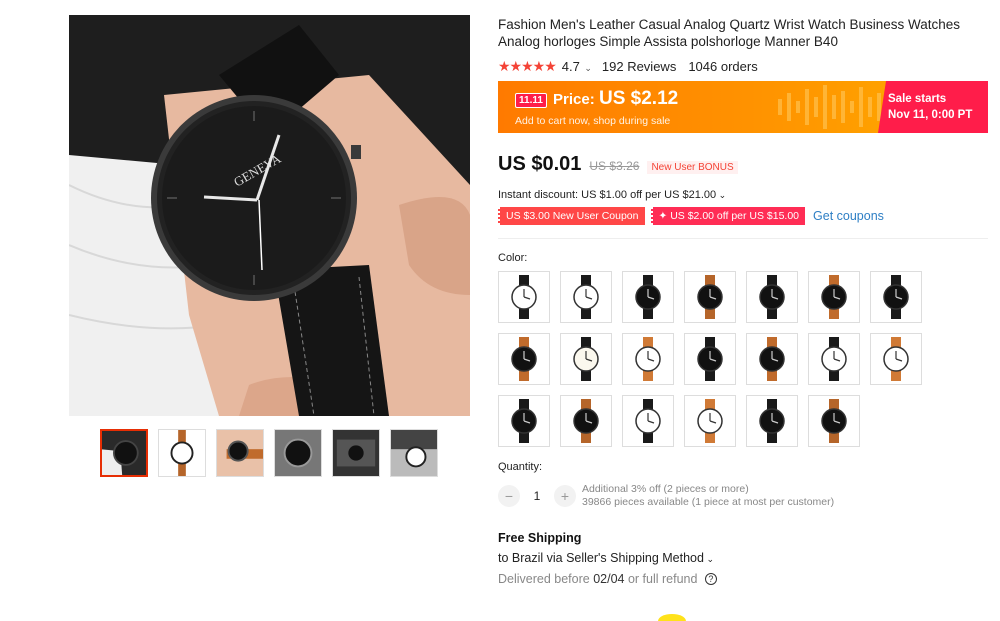 The height and width of the screenshot is (621, 1000). What do you see at coordinates (829, 107) in the screenshot?
I see `banner-decoration` at bounding box center [829, 107].